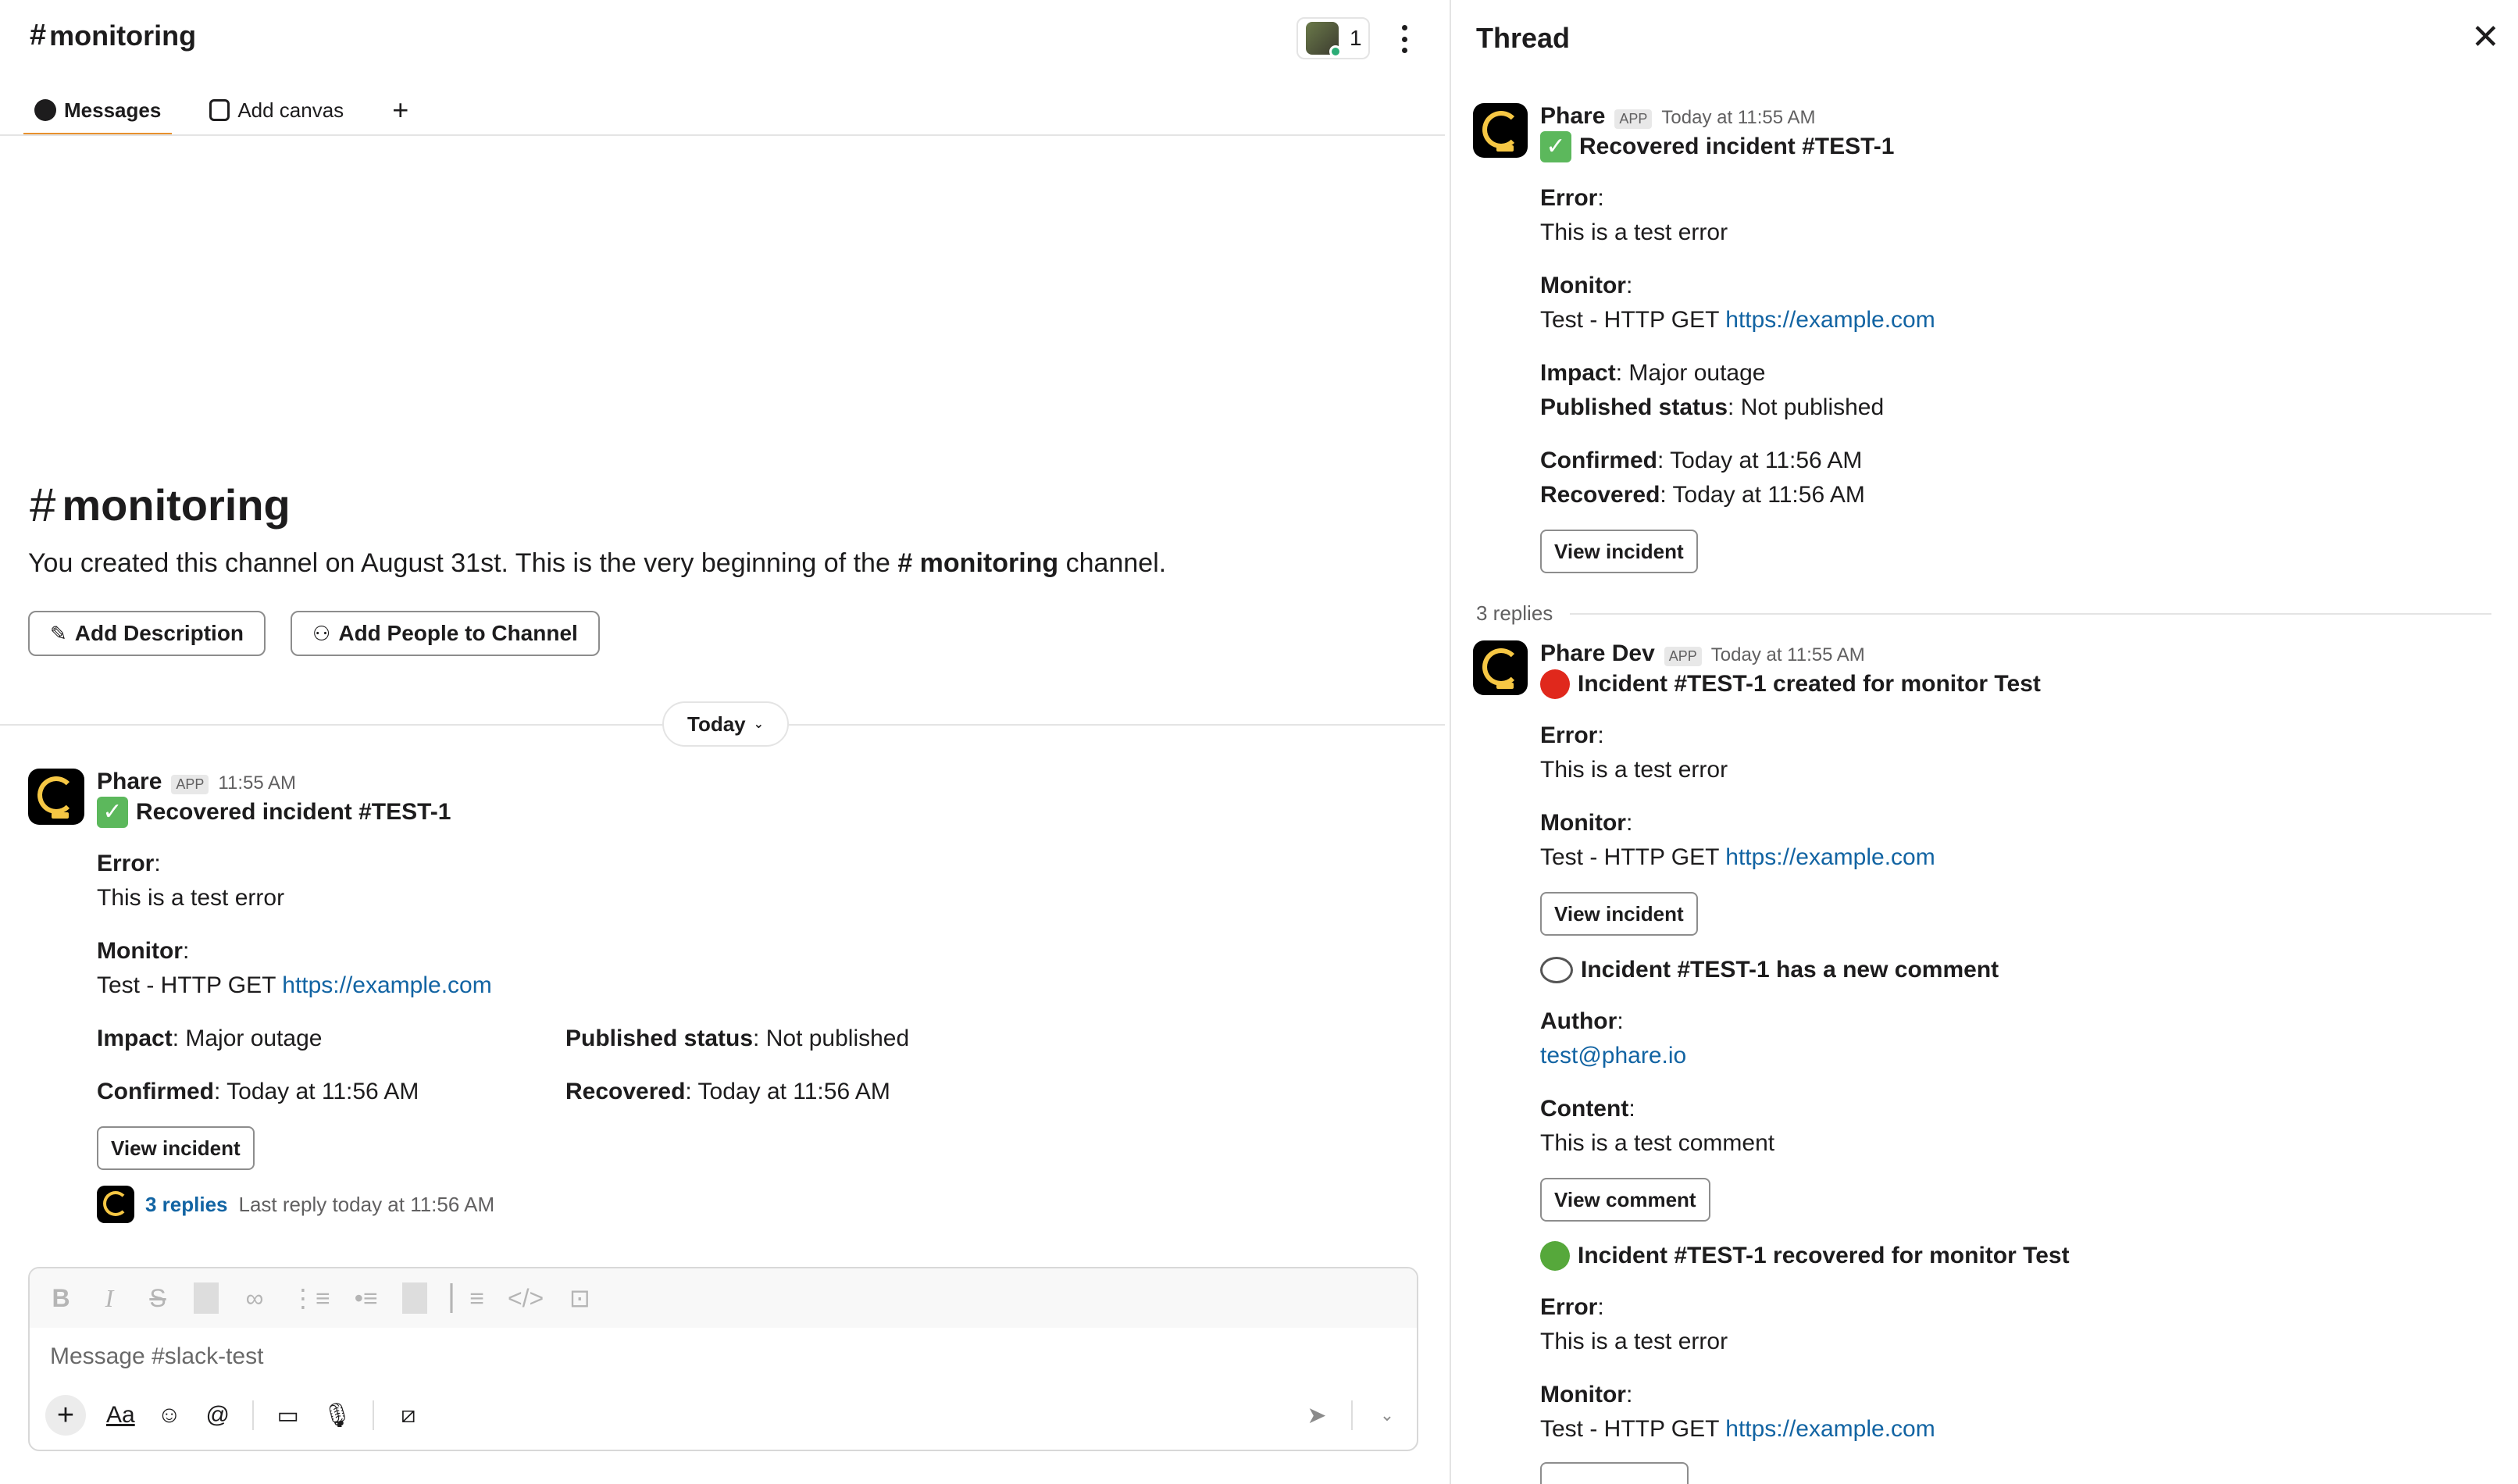  What do you see at coordinates (1387, 1415) in the screenshot?
I see `send-options-chevron-icon: ⌄` at bounding box center [1387, 1415].